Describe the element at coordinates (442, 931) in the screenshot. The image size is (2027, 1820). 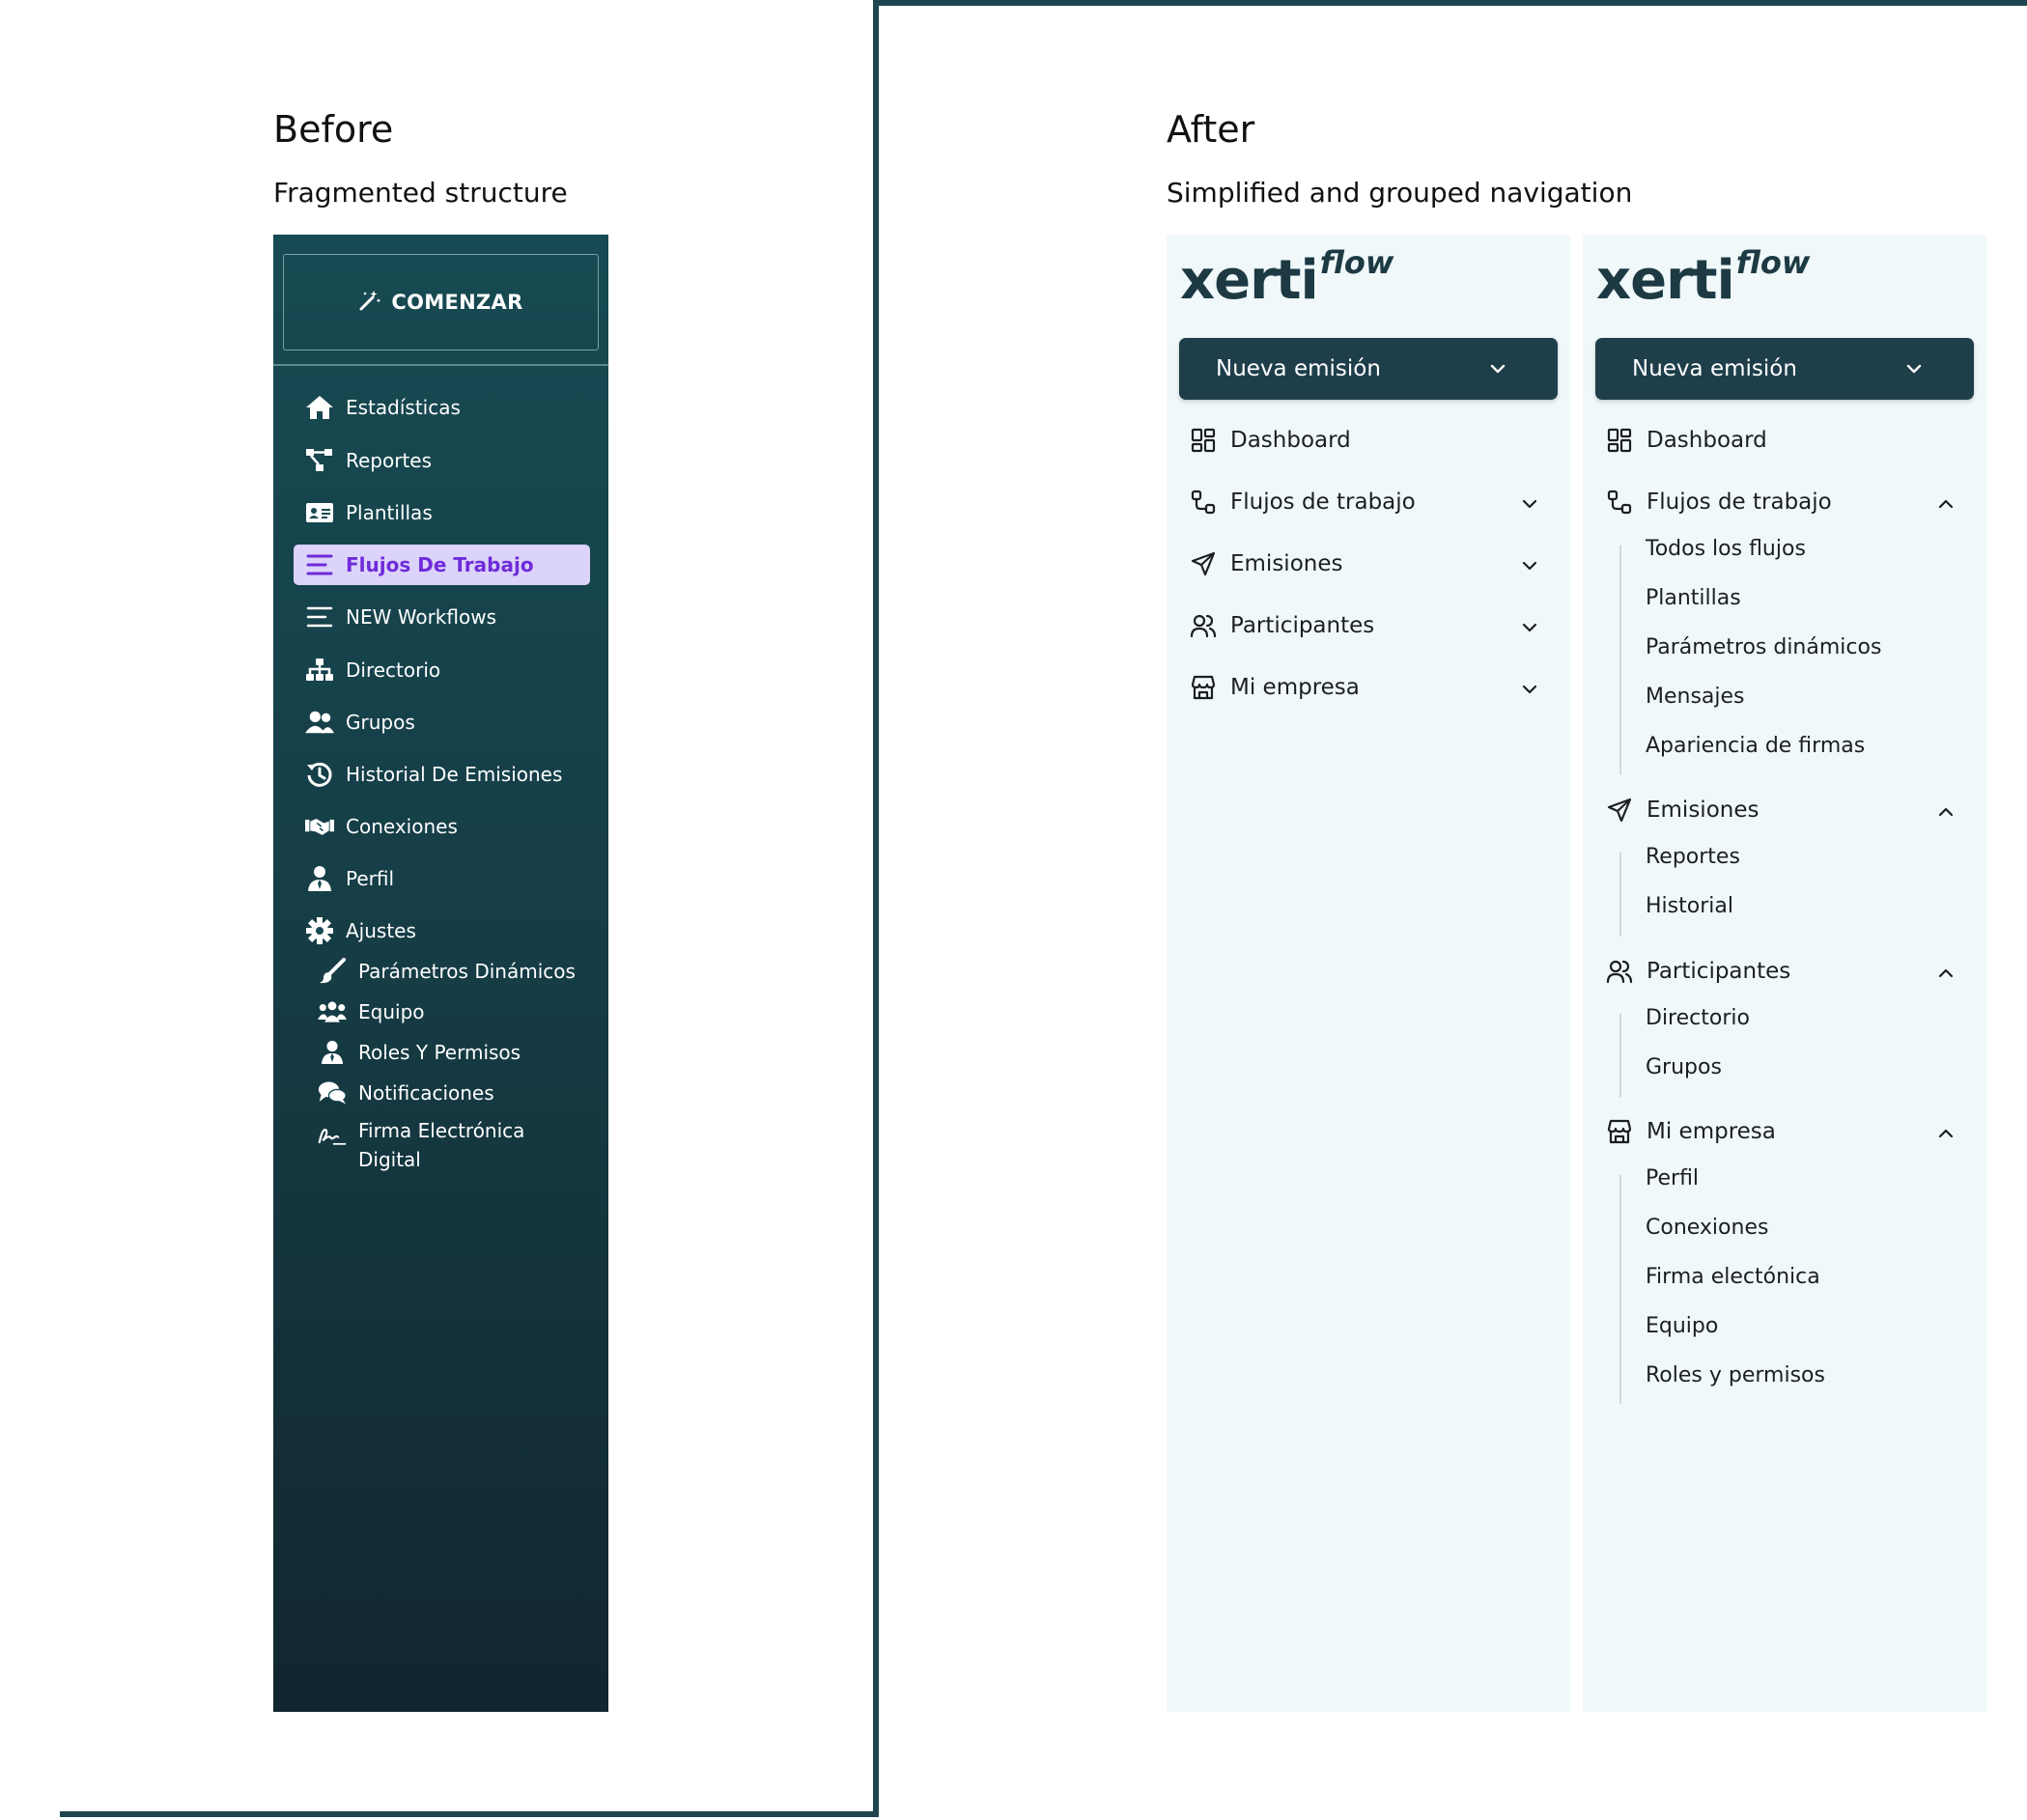
I see `sidebar-item-ajustes: Ajustes` at that location.